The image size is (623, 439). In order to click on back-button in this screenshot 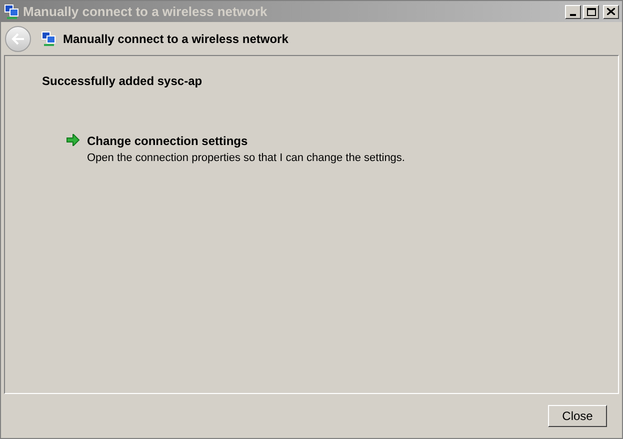, I will do `click(18, 39)`.